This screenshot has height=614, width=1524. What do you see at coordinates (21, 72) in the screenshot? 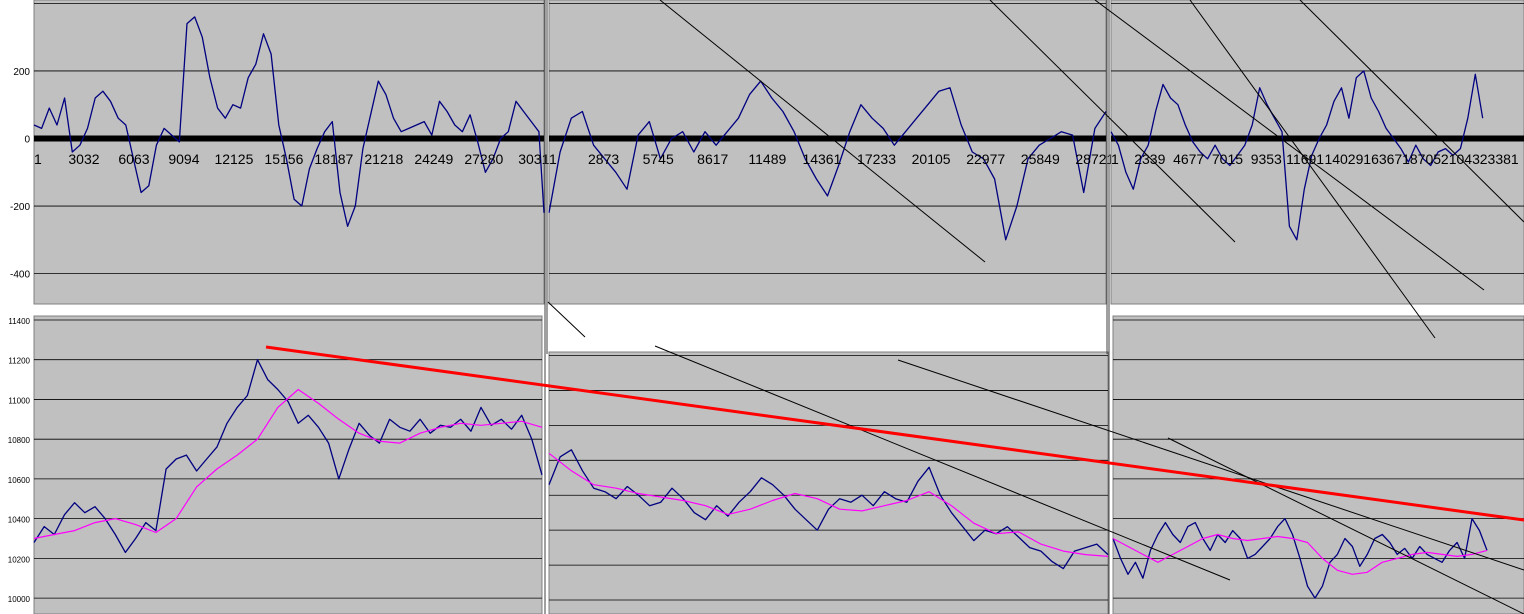
I see `y-tick-label: 200` at bounding box center [21, 72].